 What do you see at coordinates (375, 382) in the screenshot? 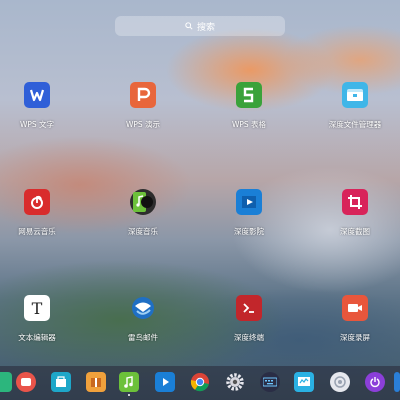
I see `power-icon` at bounding box center [375, 382].